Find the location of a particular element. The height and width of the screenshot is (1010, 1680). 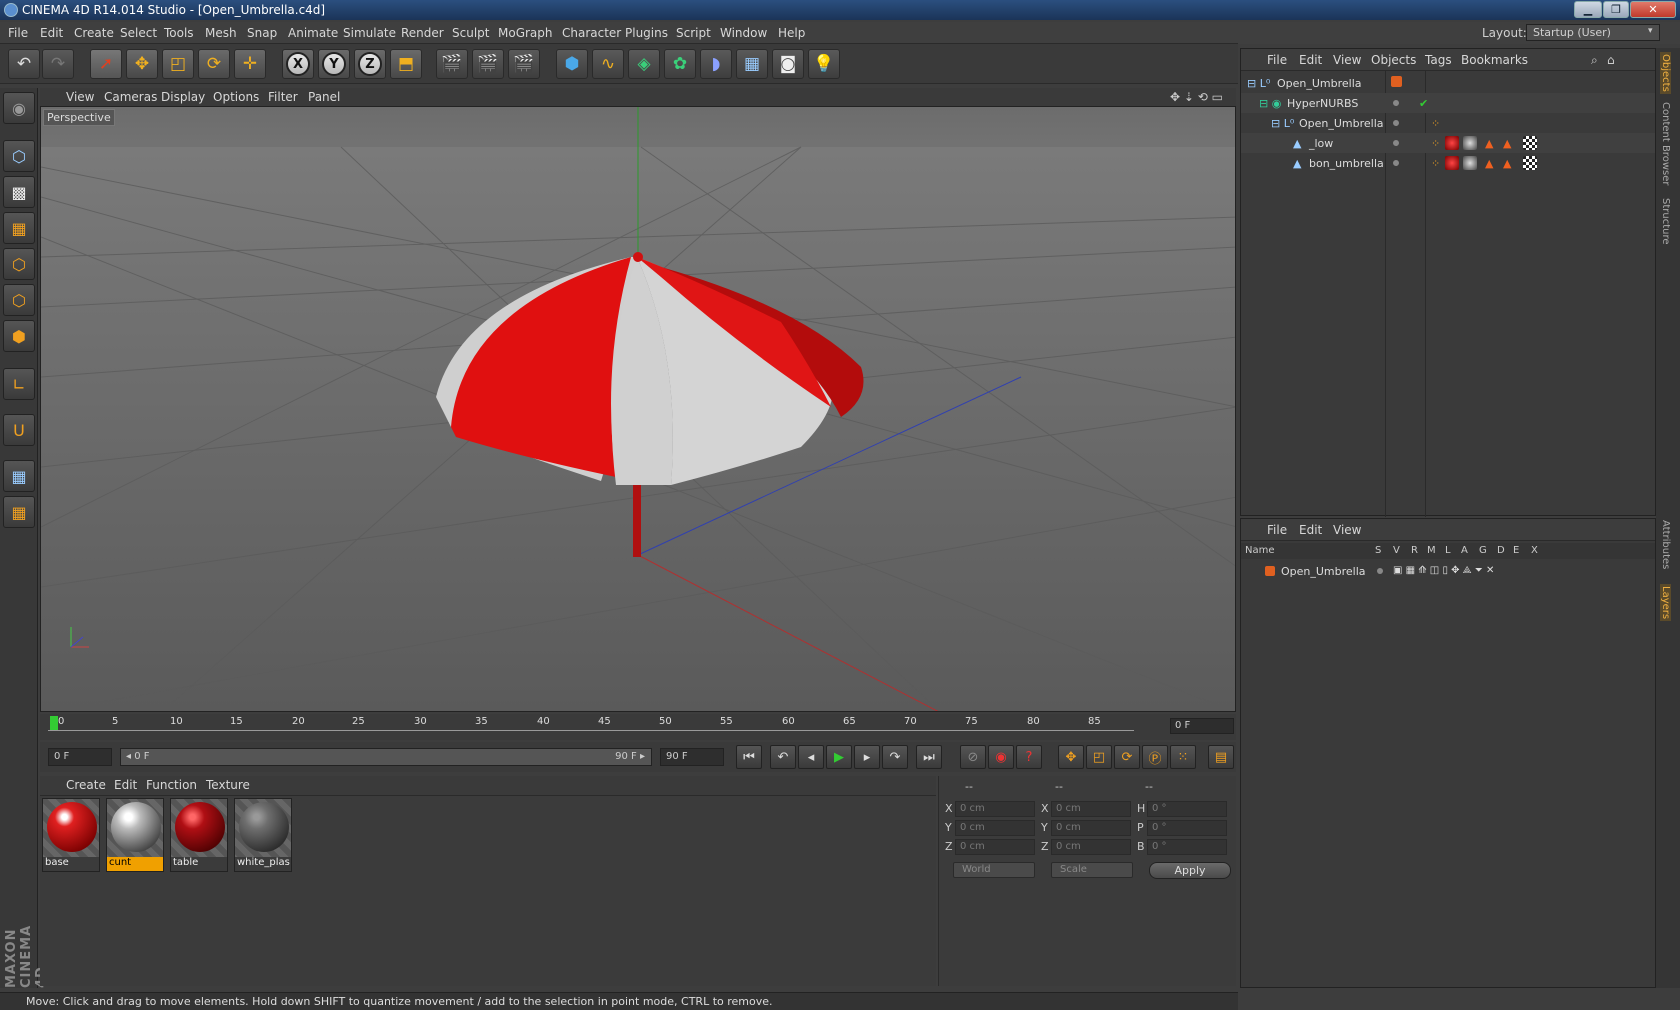

layers-menu-edit: Edit is located at coordinates (1310, 530).